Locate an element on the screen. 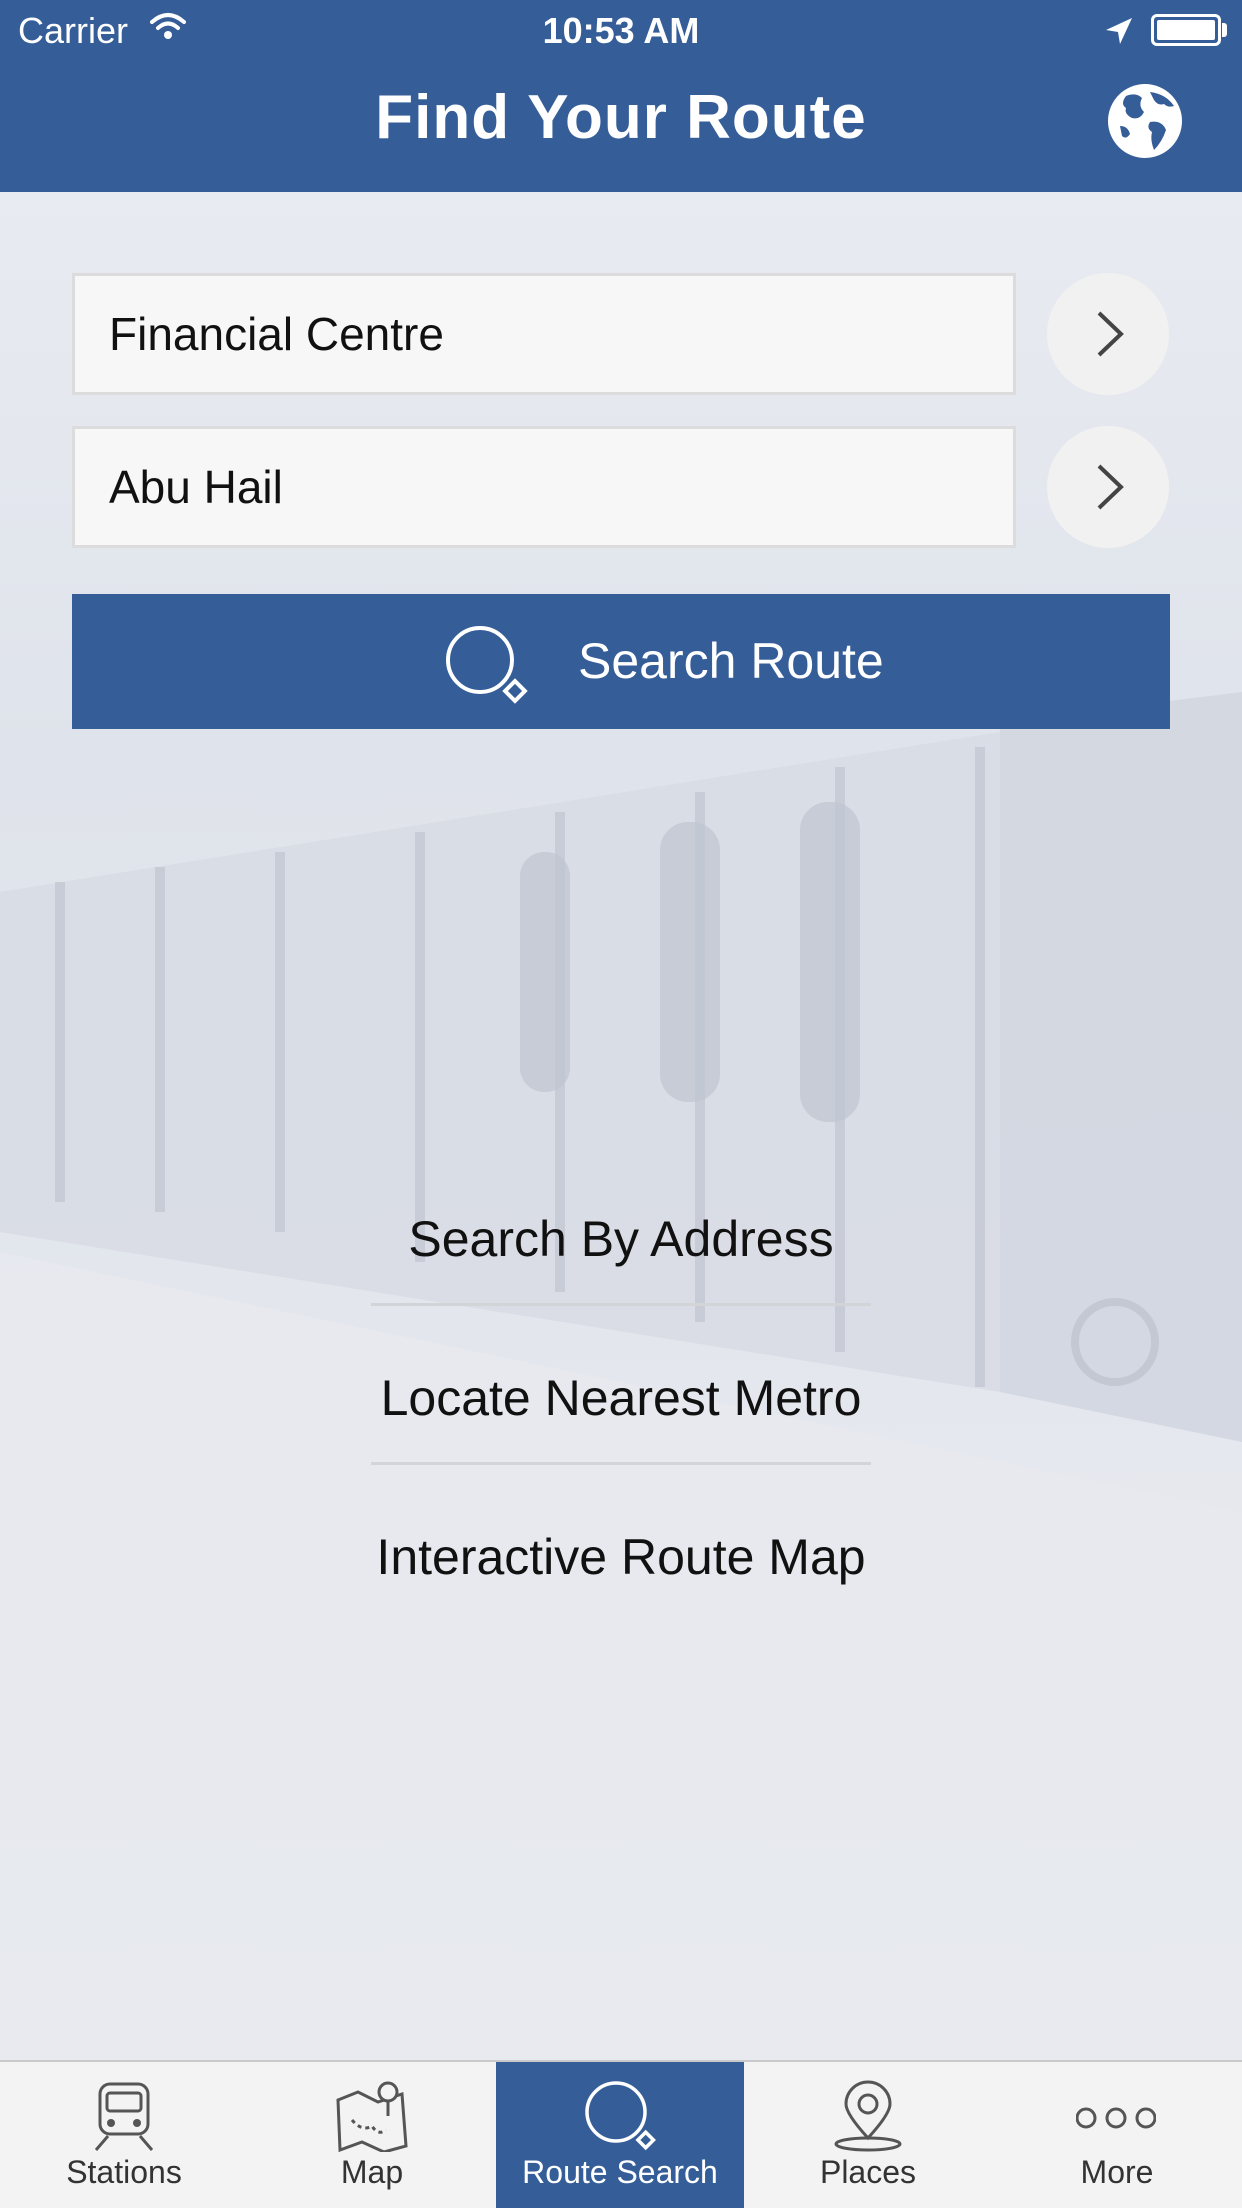 This screenshot has width=1242, height=2208. battery-icon is located at coordinates (1186, 30).